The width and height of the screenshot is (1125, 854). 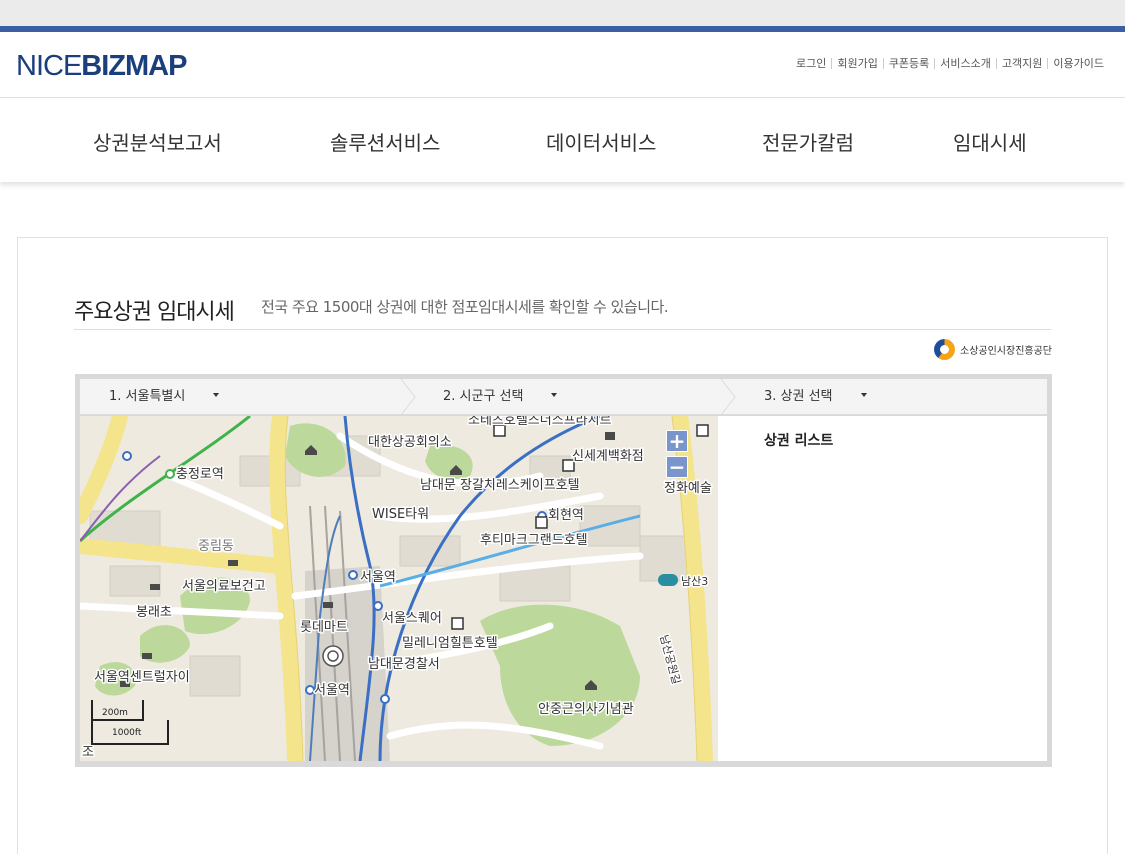 I want to click on agency-logo: 소상공인시장진흥공단, so click(x=993, y=349).